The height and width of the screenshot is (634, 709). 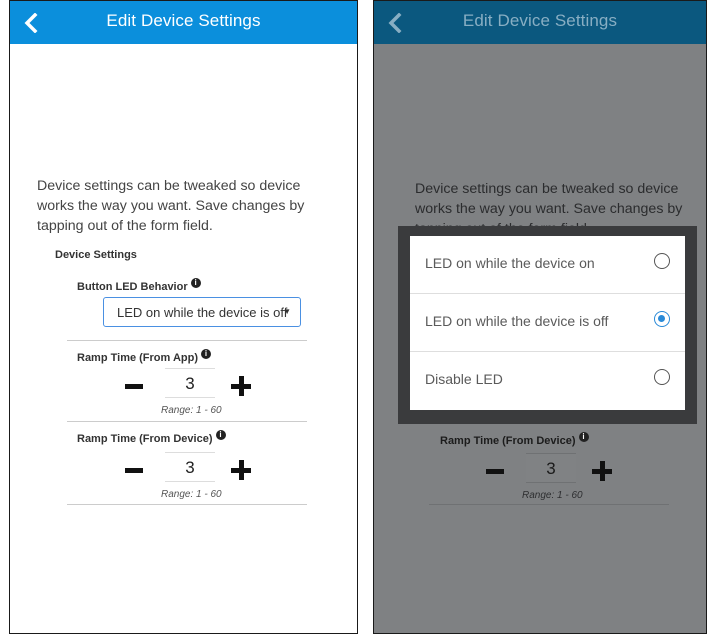 What do you see at coordinates (190, 383) in the screenshot?
I see `ramp-time-app-input: 3` at bounding box center [190, 383].